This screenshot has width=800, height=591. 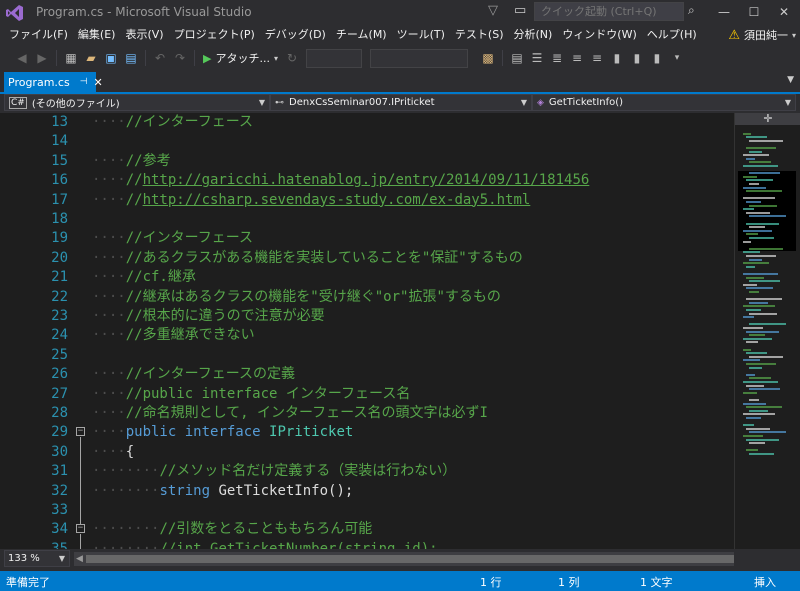 What do you see at coordinates (367, 413) in the screenshot?
I see `code-line: 28 ····//命名規則として, インターフェース名の頭文字は必ずI` at bounding box center [367, 413].